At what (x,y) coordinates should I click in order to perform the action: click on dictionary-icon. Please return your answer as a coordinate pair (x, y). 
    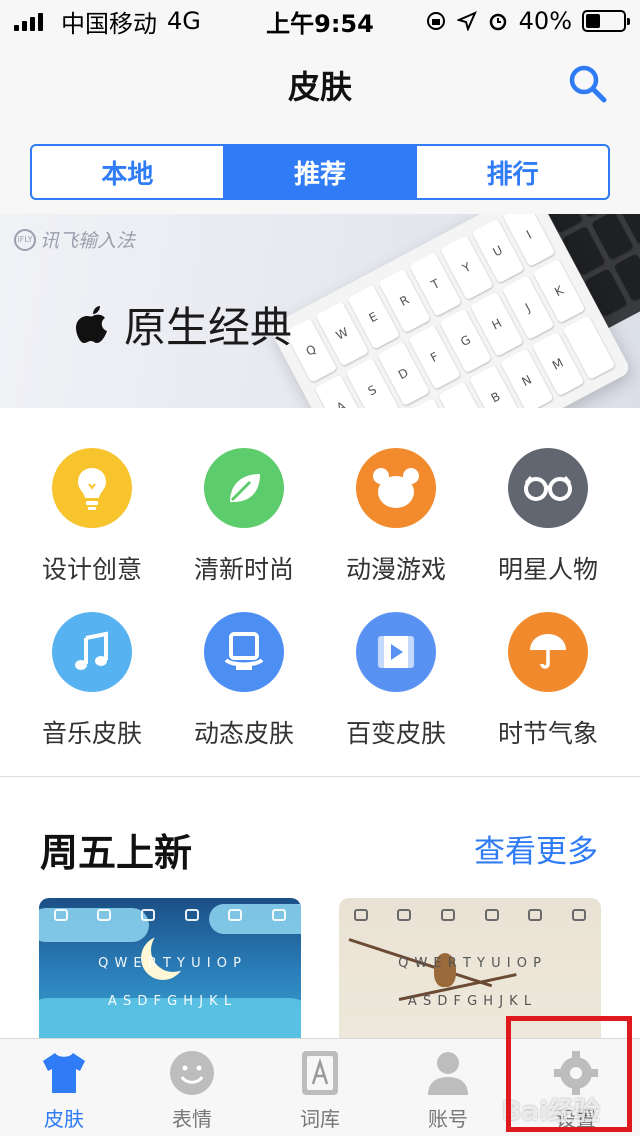
    Looking at the image, I should click on (320, 1073).